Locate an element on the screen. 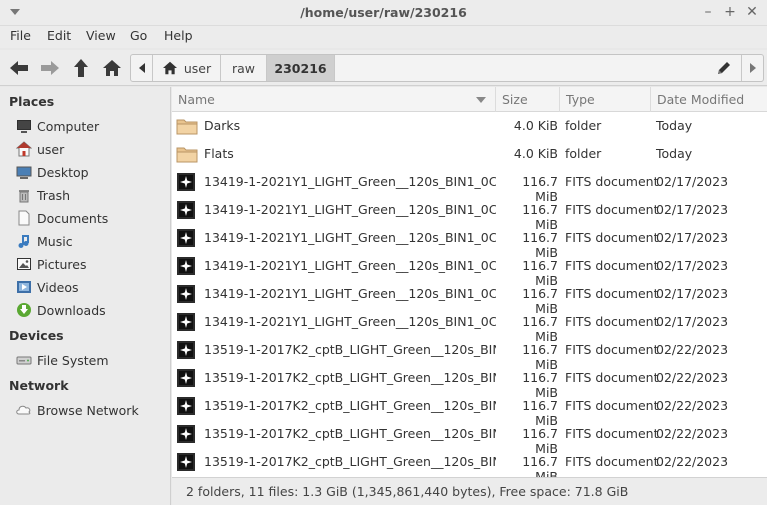 The height and width of the screenshot is (505, 767). path-segment-label: 230216 is located at coordinates (300, 68).